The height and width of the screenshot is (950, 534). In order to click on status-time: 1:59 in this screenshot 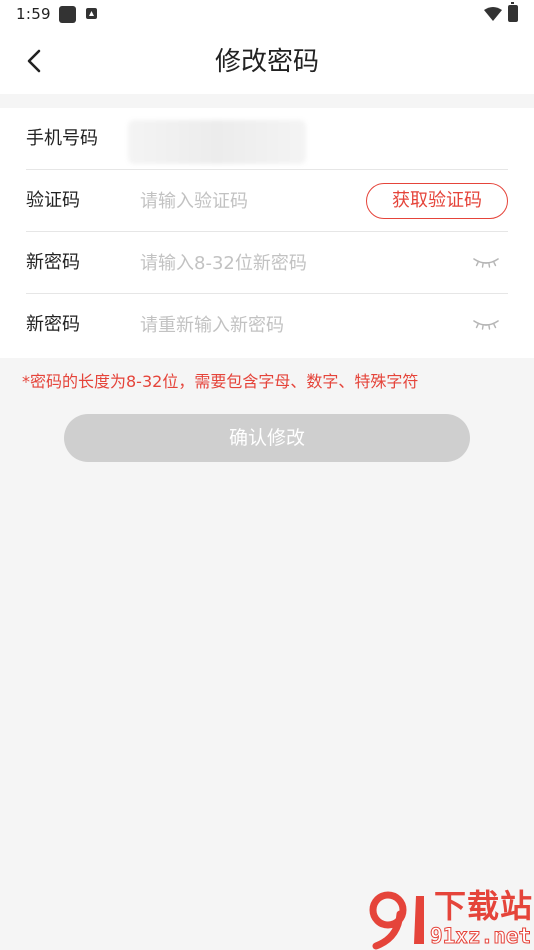, I will do `click(33, 14)`.